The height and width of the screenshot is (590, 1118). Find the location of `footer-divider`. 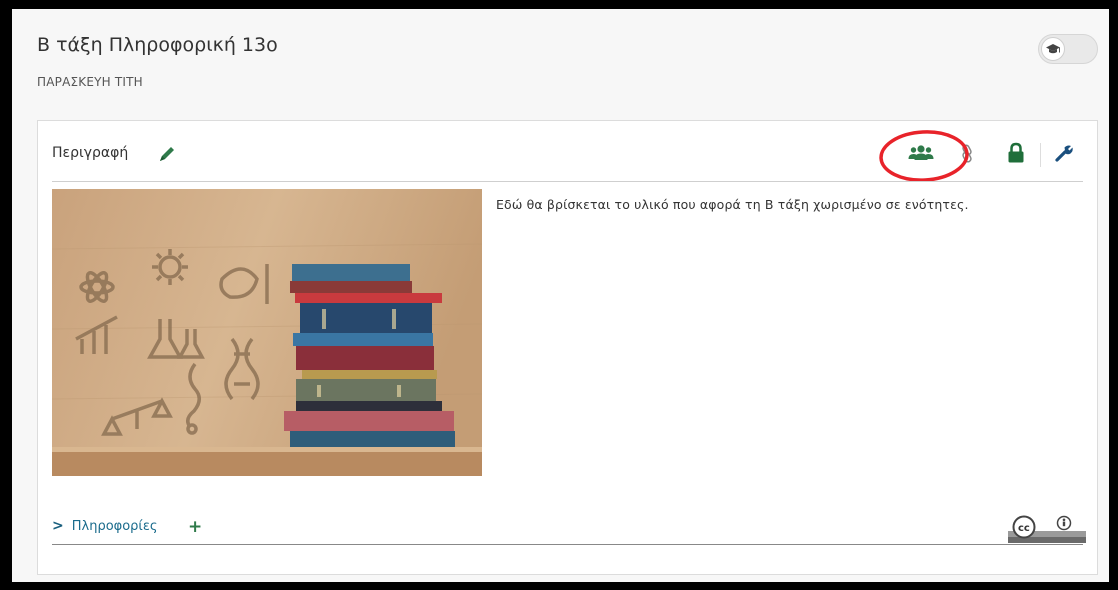

footer-divider is located at coordinates (567, 544).